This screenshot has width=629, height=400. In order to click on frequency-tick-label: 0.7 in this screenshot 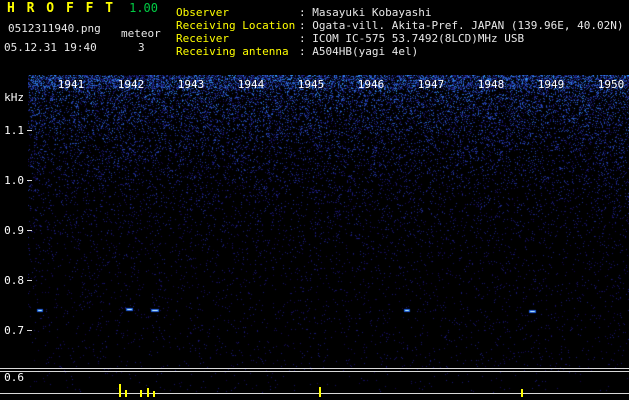, I will do `click(14, 330)`.